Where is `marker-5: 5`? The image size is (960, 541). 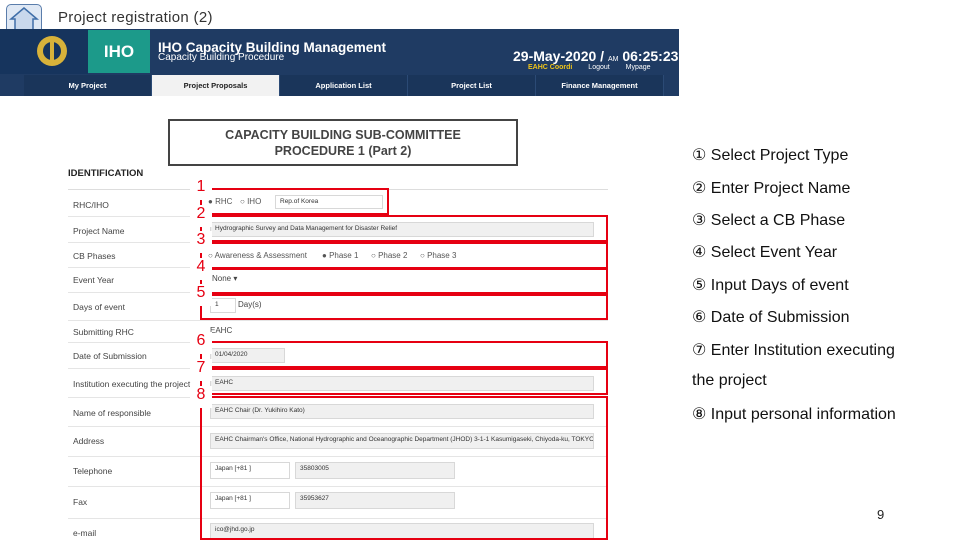 marker-5: 5 is located at coordinates (201, 295).